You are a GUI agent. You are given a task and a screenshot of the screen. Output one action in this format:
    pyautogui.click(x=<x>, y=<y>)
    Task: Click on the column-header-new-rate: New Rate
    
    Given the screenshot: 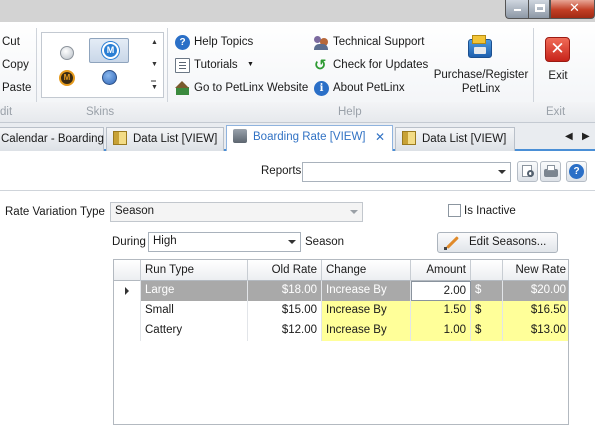 What is the action you would take?
    pyautogui.click(x=535, y=270)
    